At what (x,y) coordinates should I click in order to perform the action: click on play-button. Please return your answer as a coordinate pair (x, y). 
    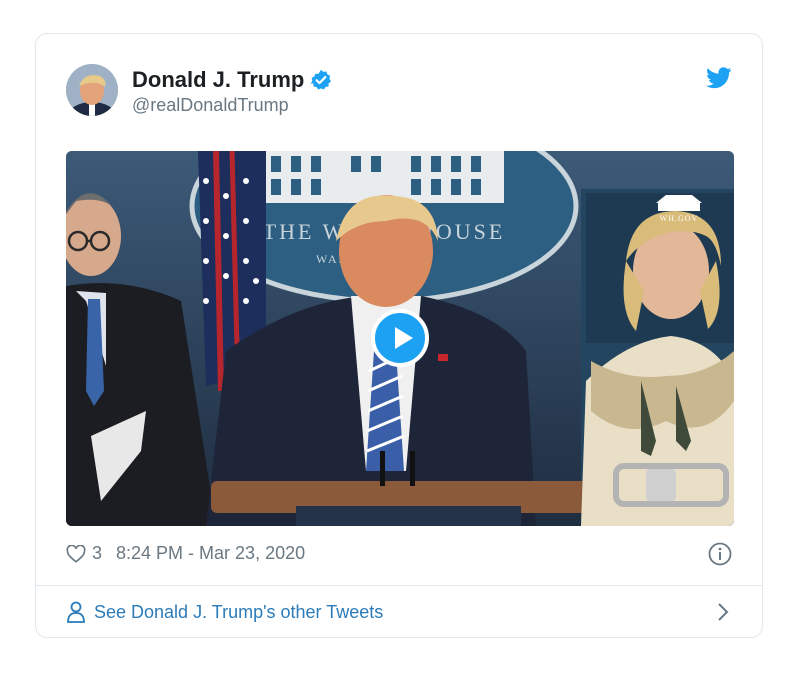
    Looking at the image, I should click on (400, 338).